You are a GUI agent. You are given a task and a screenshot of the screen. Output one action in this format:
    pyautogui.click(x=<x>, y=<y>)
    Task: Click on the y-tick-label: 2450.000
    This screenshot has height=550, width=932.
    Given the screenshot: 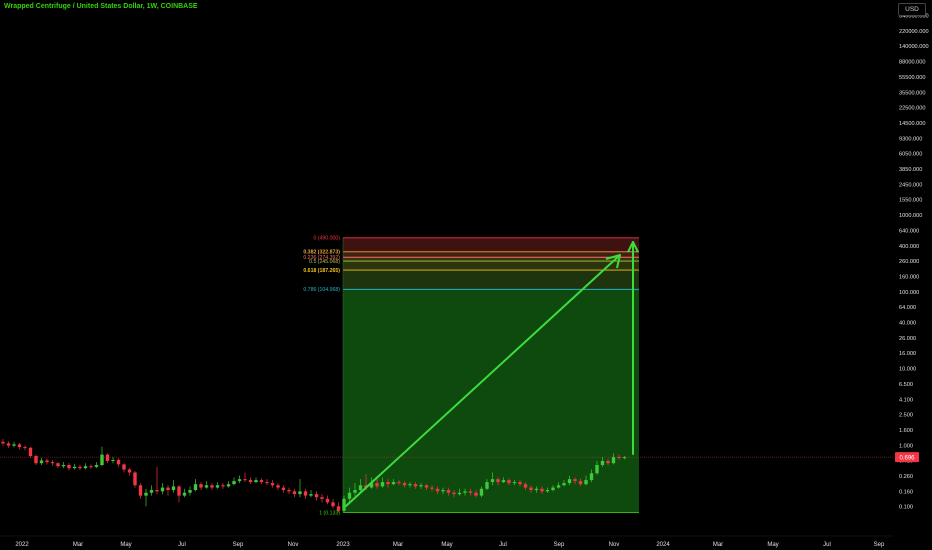 What is the action you would take?
    pyautogui.click(x=910, y=185)
    